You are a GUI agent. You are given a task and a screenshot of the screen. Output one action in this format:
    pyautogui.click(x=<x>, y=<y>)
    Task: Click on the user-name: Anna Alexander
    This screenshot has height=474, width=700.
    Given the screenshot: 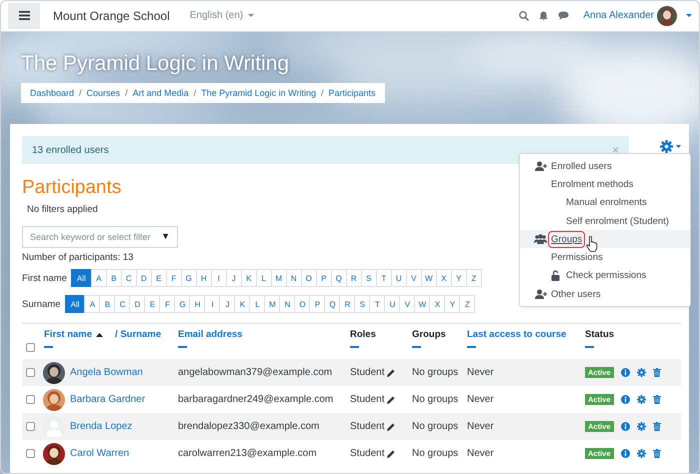 What is the action you would take?
    pyautogui.click(x=618, y=15)
    